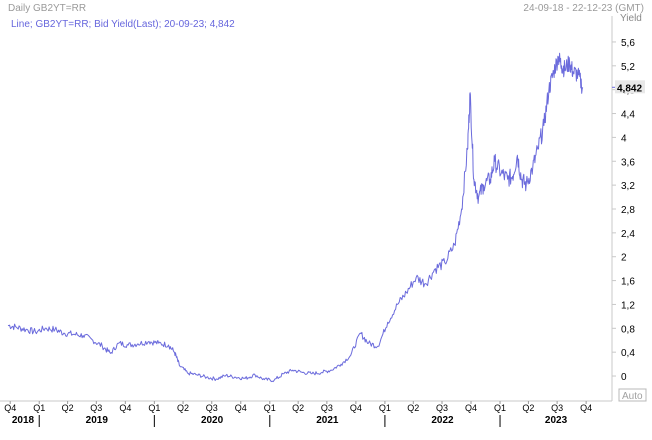  Describe the element at coordinates (624, 377) in the screenshot. I see `y-tick-label: 0` at that location.